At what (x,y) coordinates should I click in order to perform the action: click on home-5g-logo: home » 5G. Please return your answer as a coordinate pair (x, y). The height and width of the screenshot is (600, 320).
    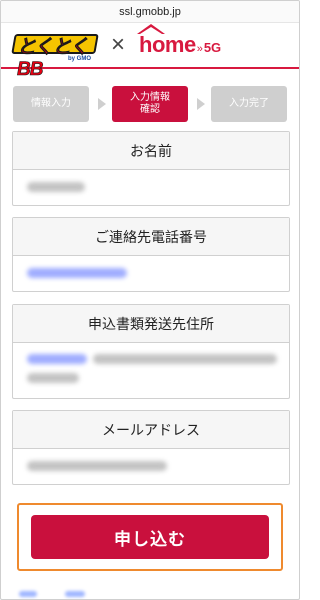
    Looking at the image, I should click on (179, 41).